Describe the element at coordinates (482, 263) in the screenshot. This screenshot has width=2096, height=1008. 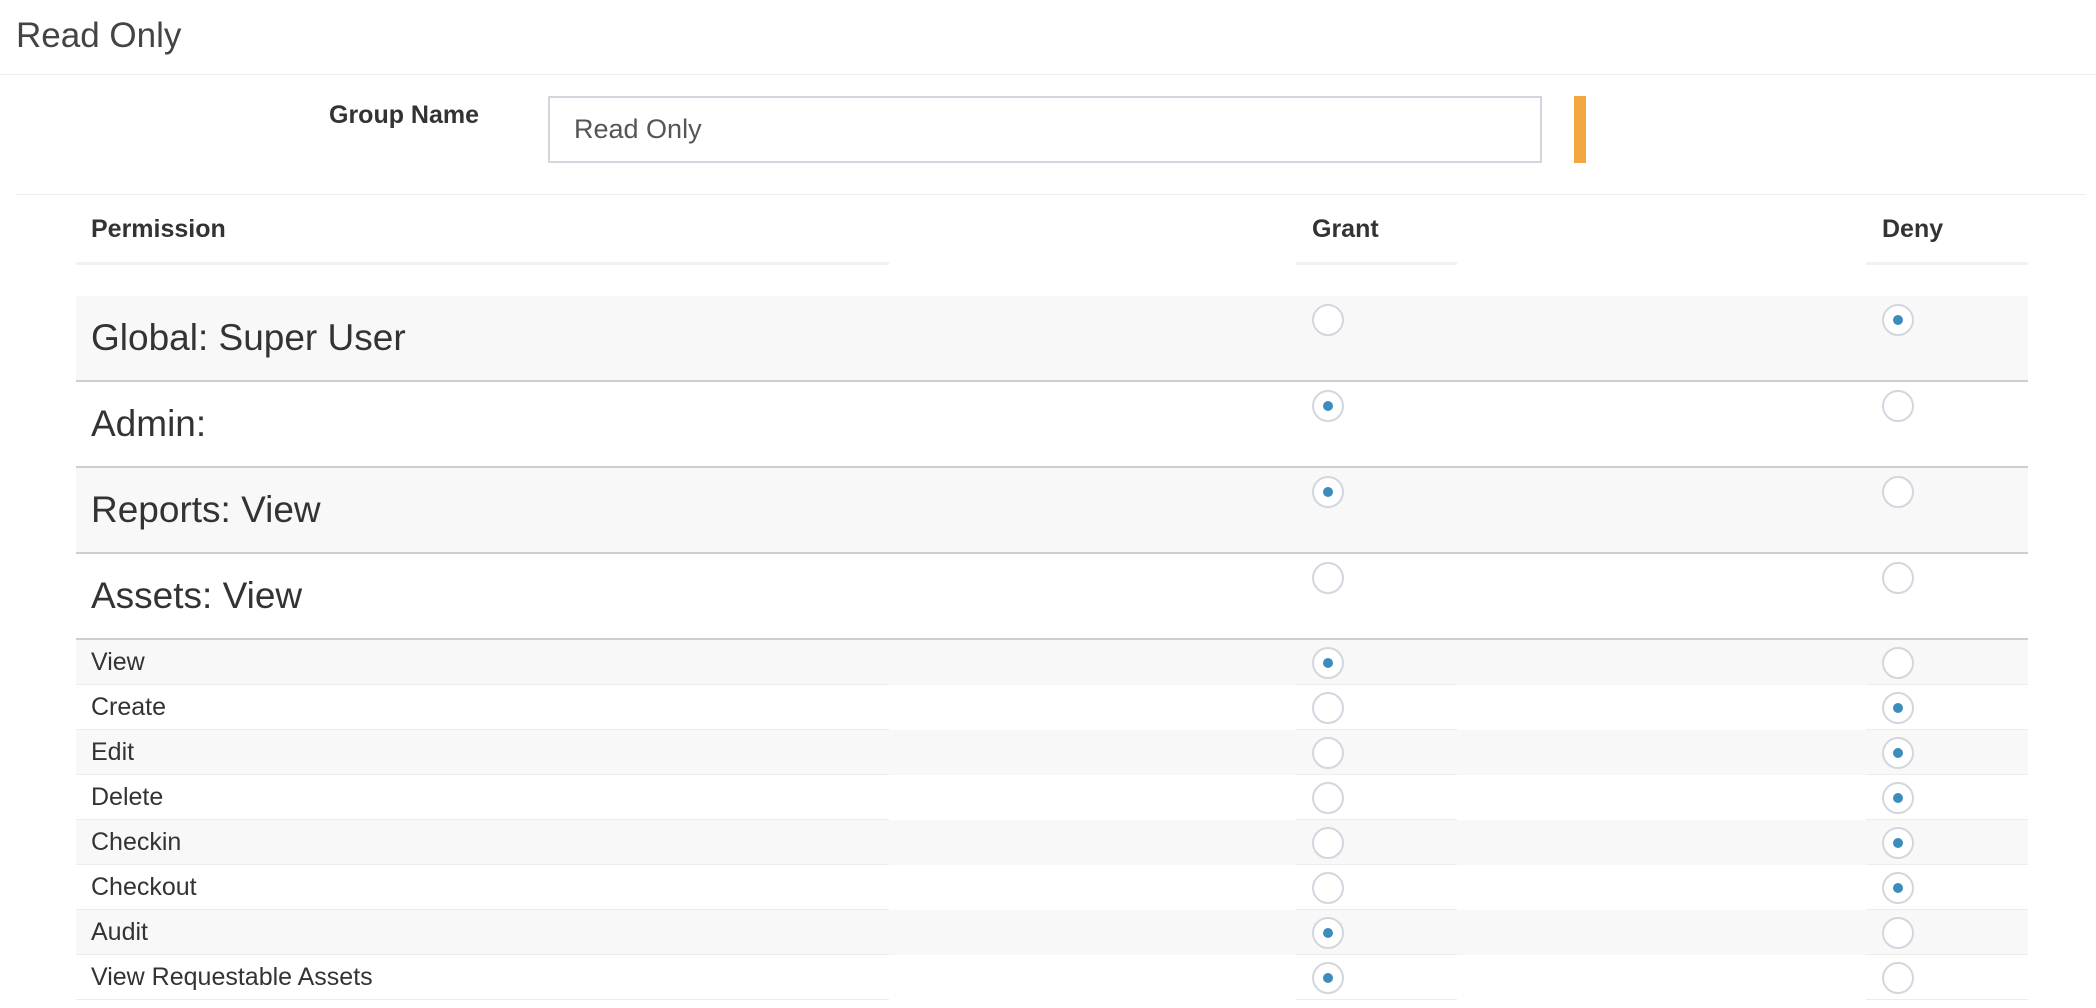
I see `column-underline-permission` at that location.